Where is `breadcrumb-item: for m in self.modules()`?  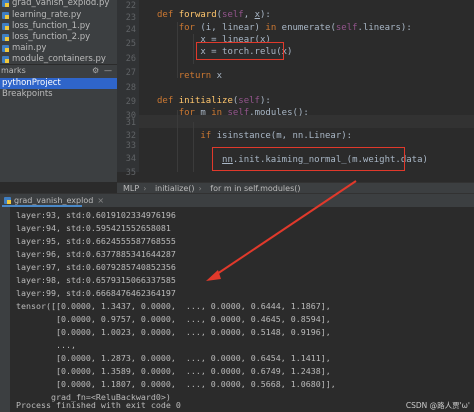 breadcrumb-item: for m in self.modules() is located at coordinates (255, 188).